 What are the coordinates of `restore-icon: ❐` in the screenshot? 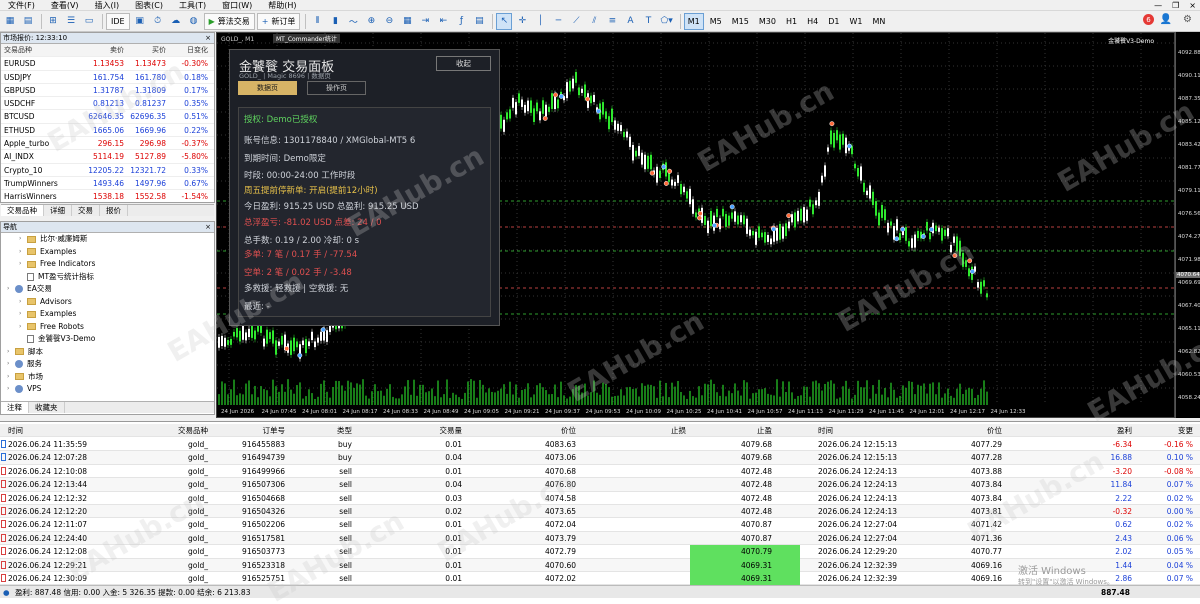 It's located at (1175, 5).